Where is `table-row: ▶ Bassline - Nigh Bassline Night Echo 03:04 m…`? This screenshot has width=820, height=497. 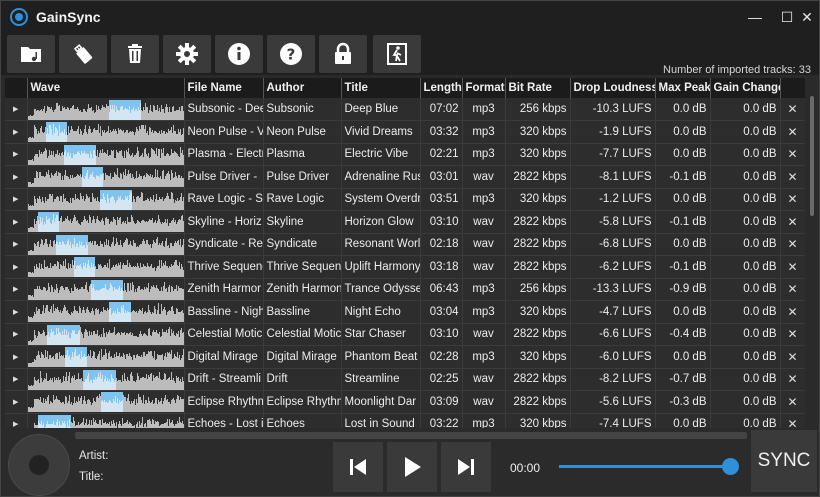
table-row: ▶ Bassline - Nigh Bassline Night Echo 03:04 m… is located at coordinates (405, 312).